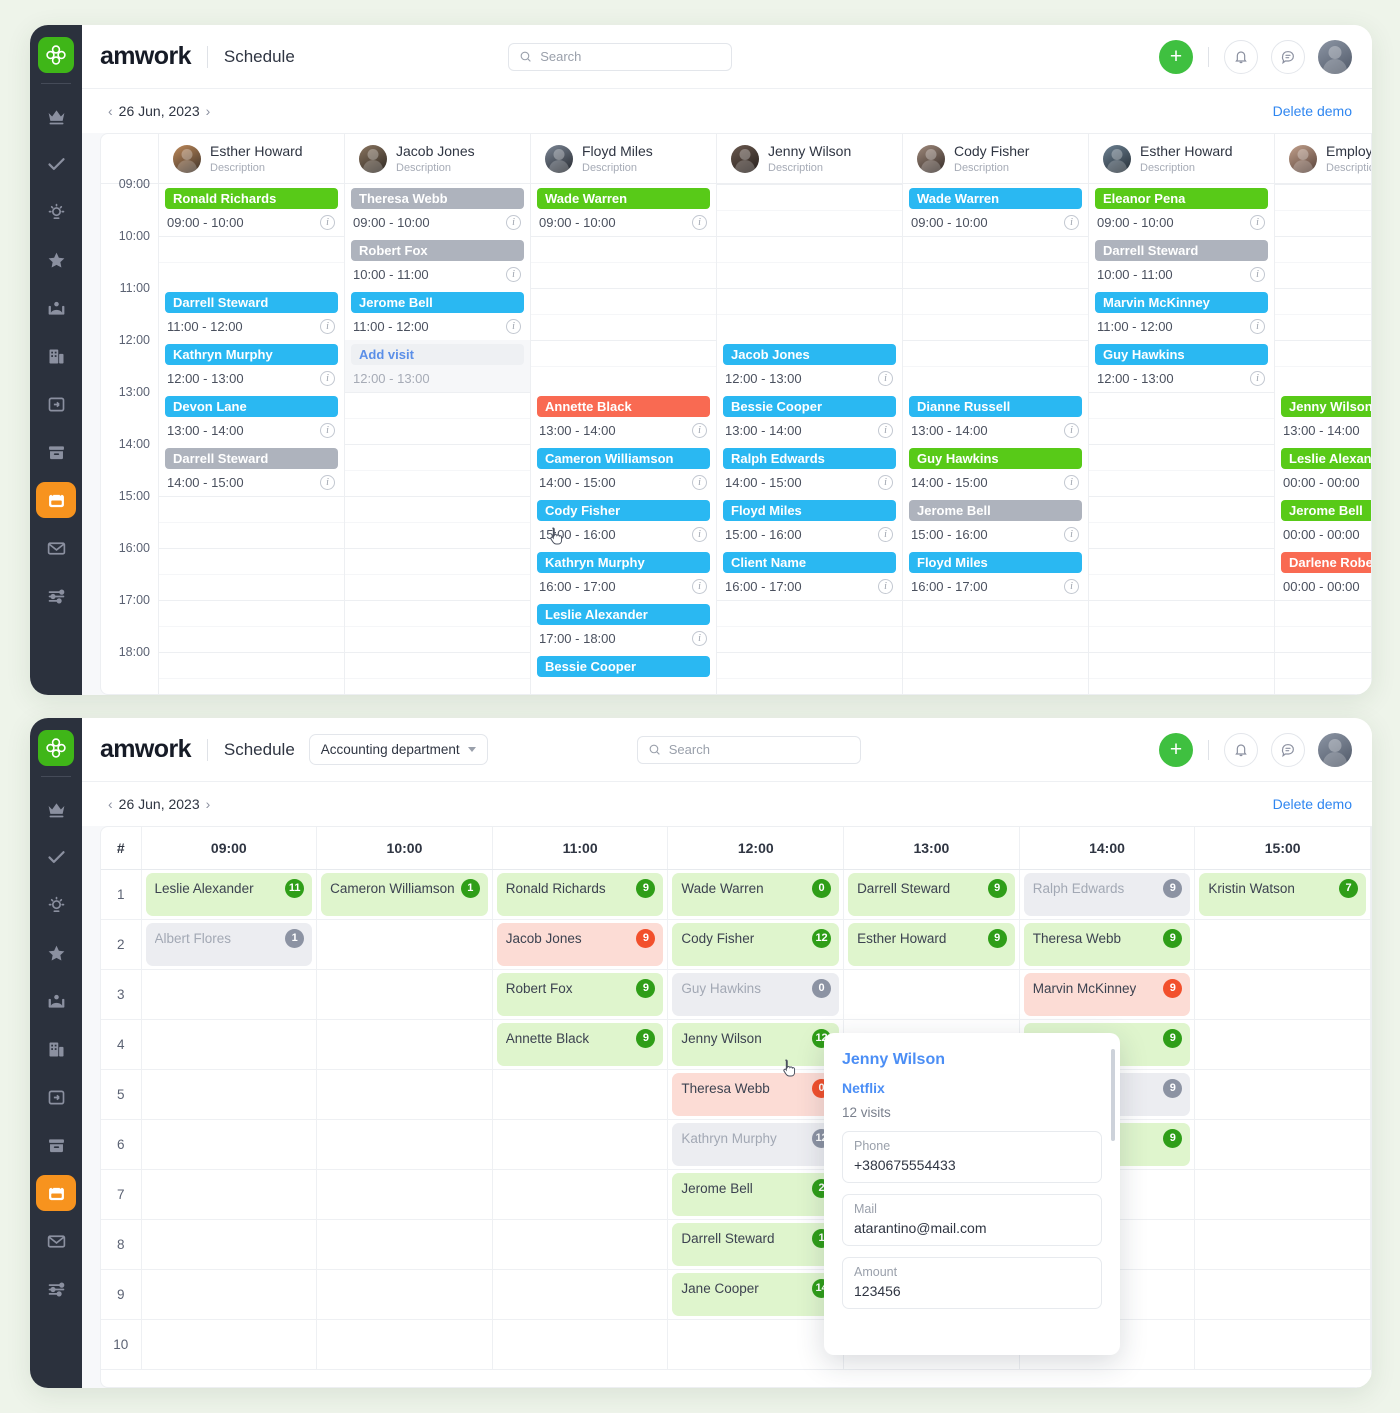 This screenshot has width=1400, height=1413. What do you see at coordinates (756, 944) in the screenshot?
I see `table-cell: Cody Fisher 12` at bounding box center [756, 944].